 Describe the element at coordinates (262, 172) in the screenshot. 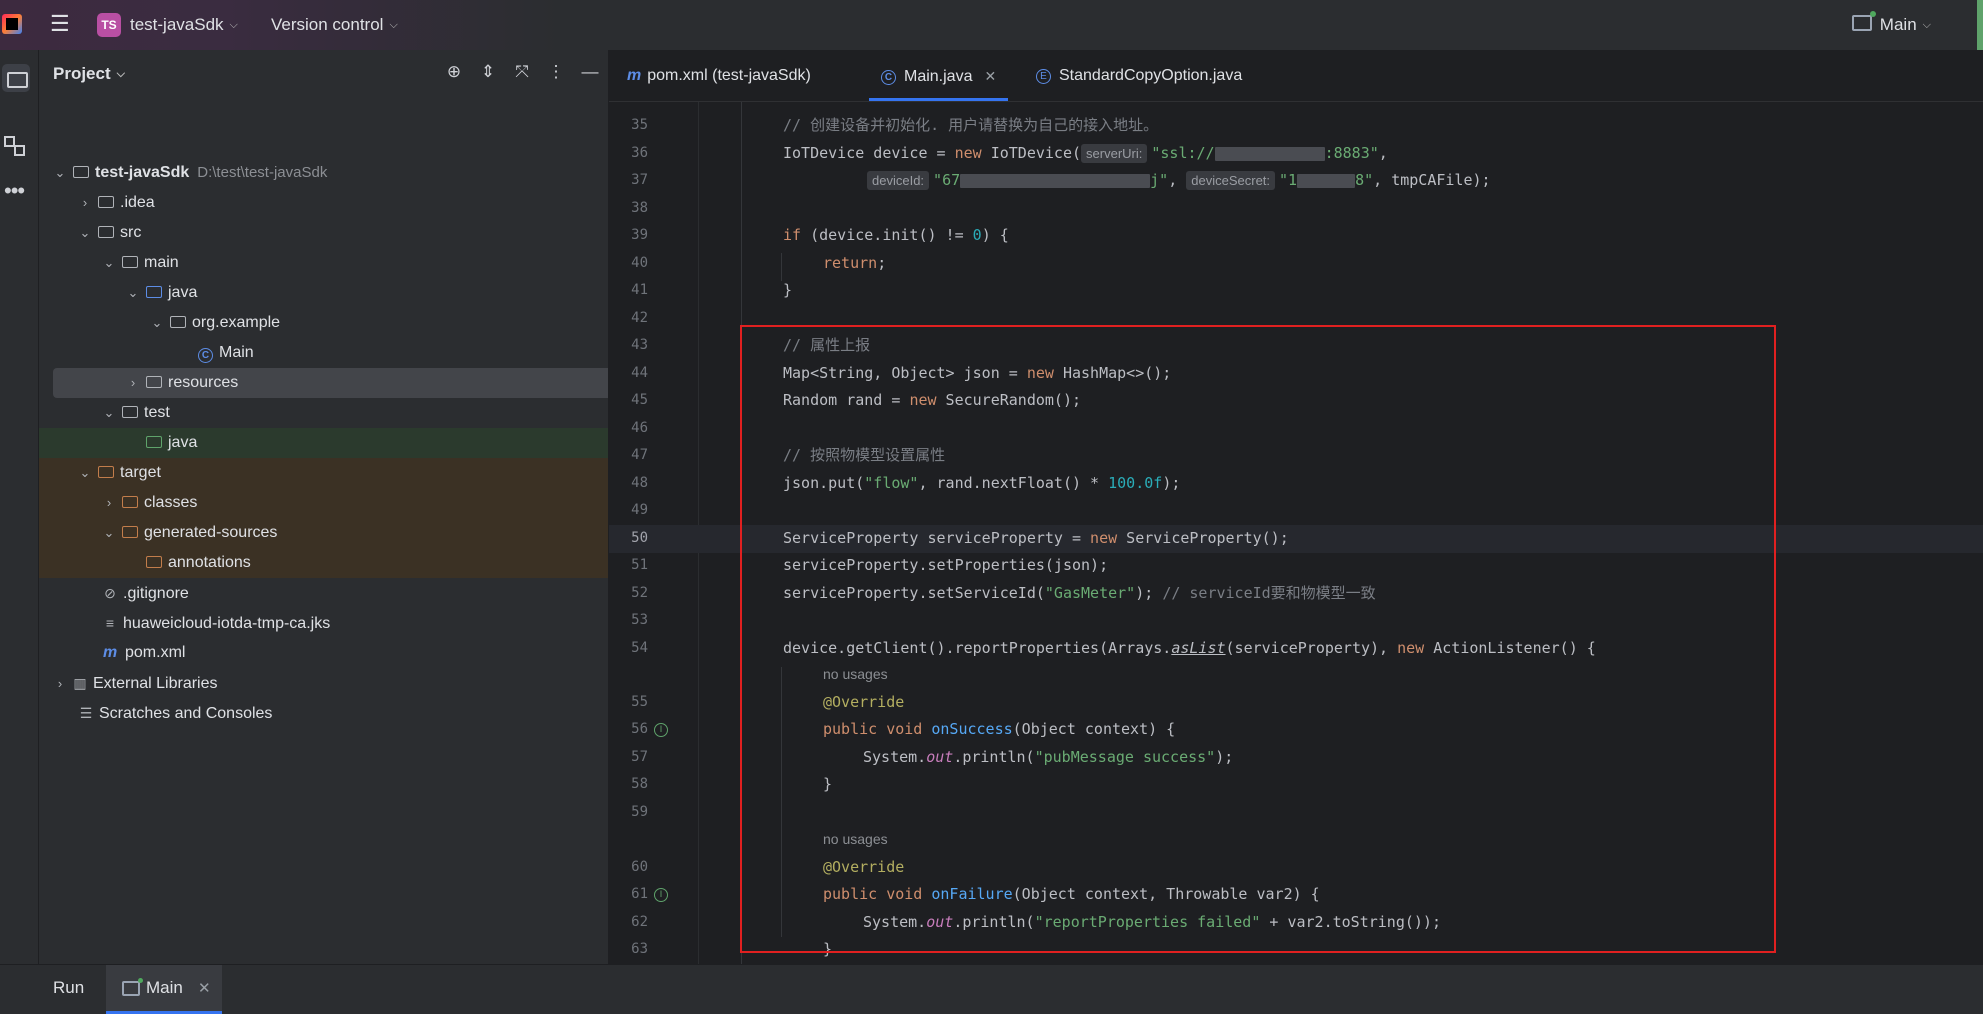

I see `tree-item-path: D:\test\test-javaSdk` at that location.